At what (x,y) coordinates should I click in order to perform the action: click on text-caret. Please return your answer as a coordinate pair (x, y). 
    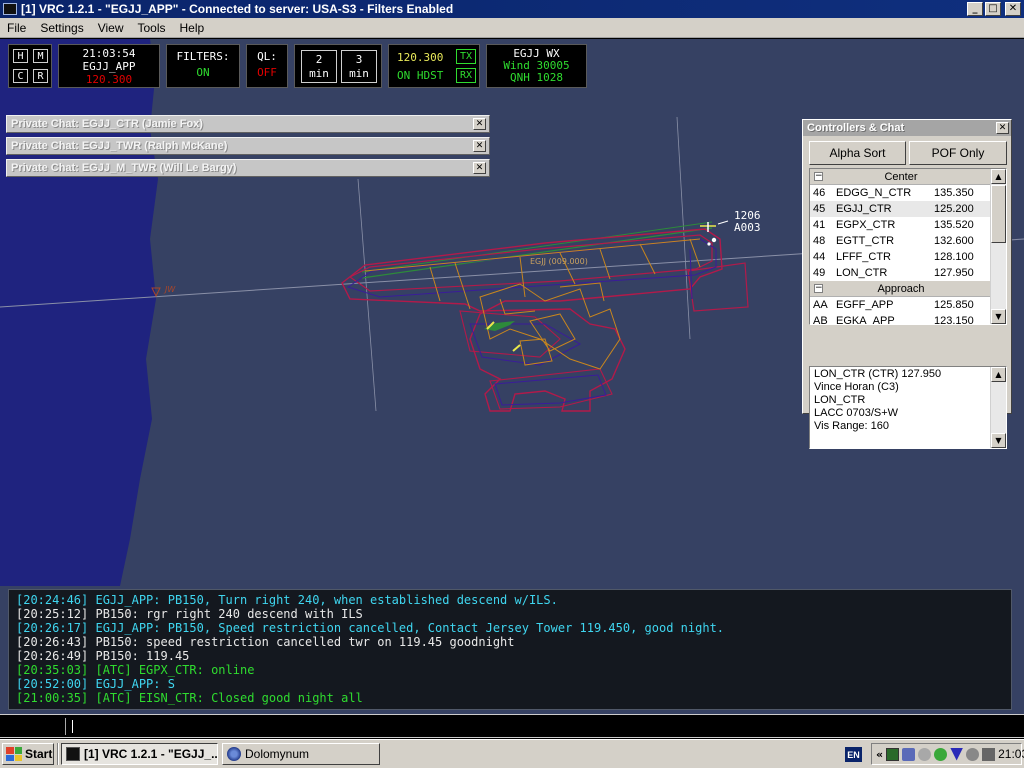
    Looking at the image, I should click on (72, 726).